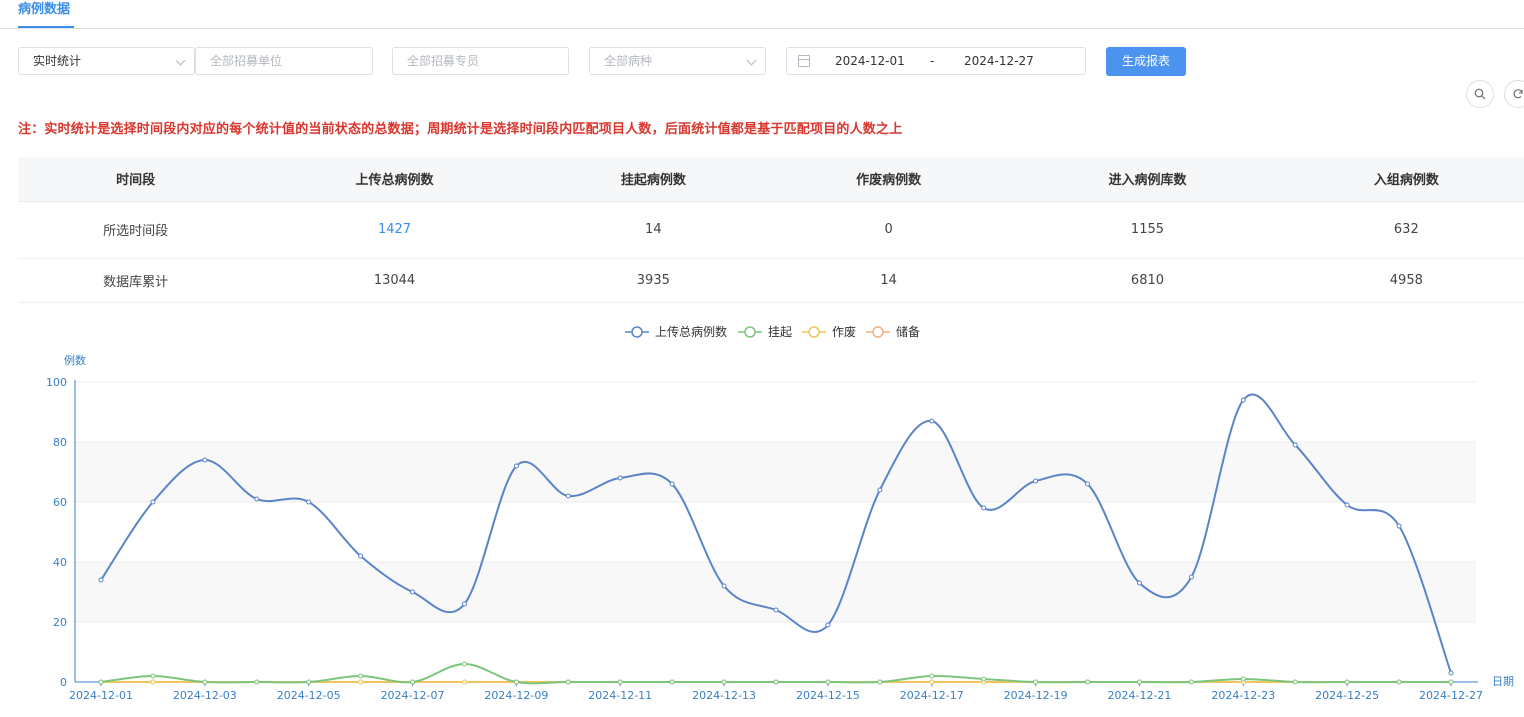  Describe the element at coordinates (677, 61) in the screenshot. I see `disease-select: 全部病种` at that location.